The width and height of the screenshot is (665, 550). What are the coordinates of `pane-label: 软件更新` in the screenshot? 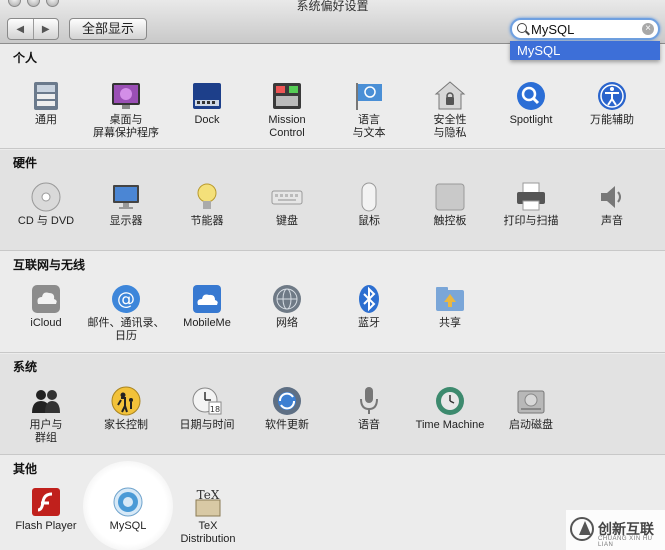 It's located at (287, 425).